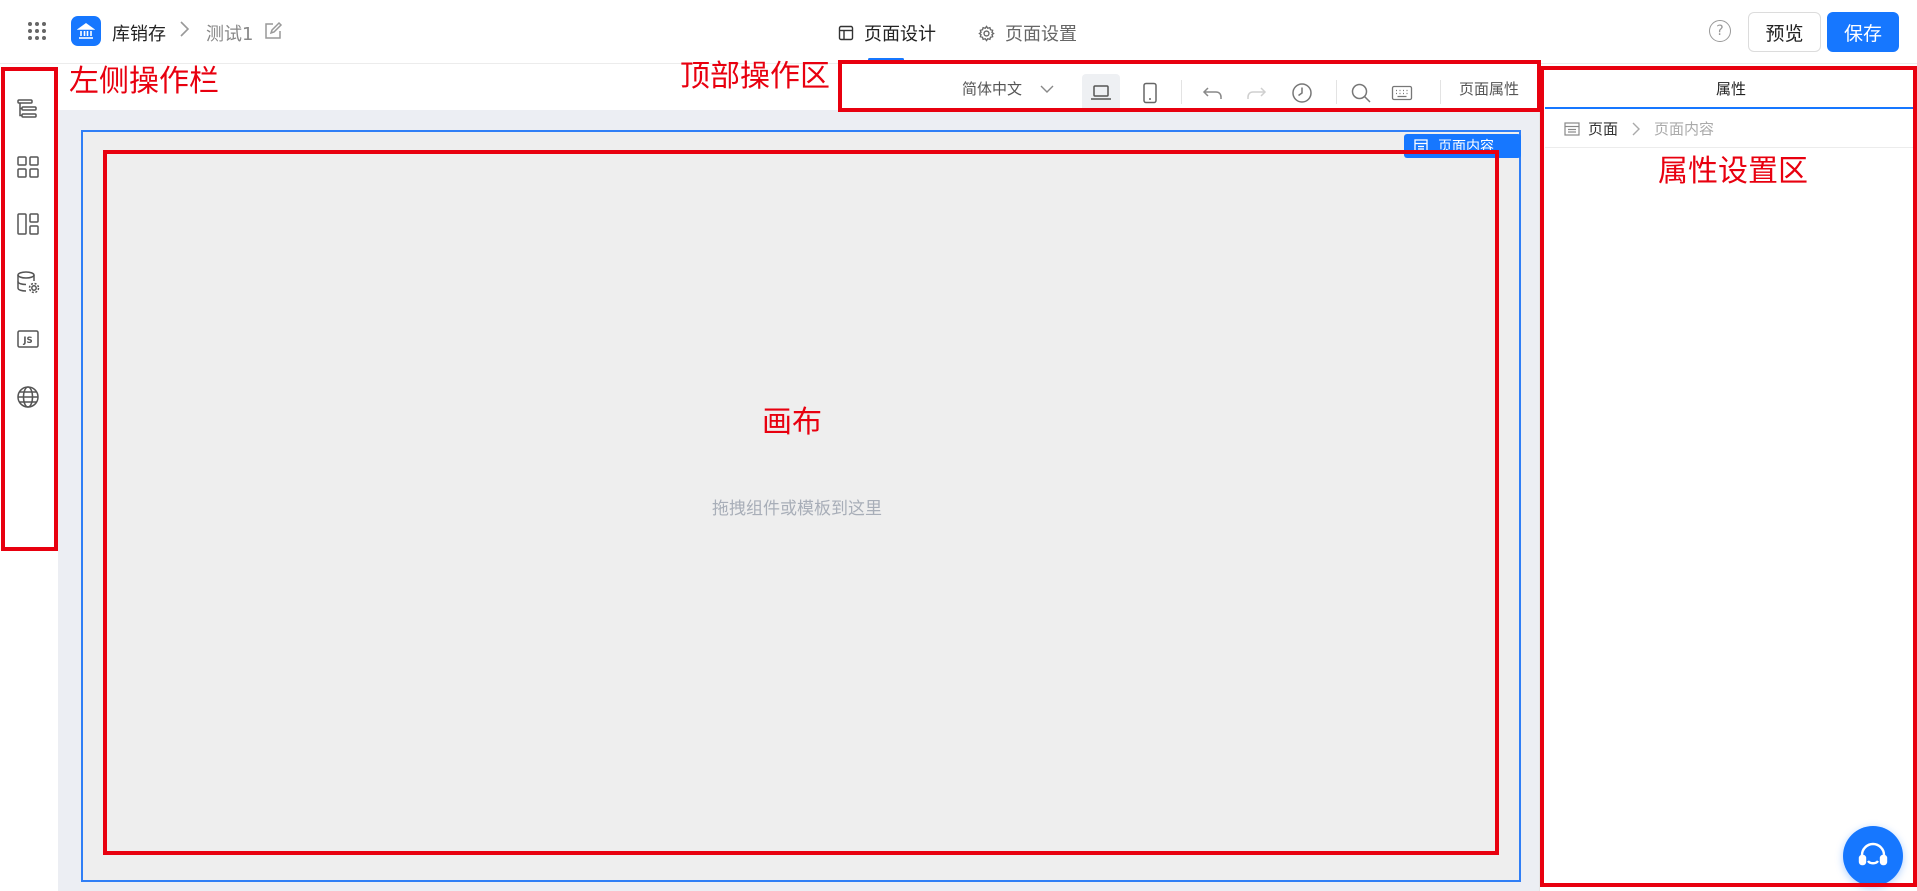 This screenshot has width=1917, height=891. What do you see at coordinates (1684, 129) in the screenshot?
I see `breadcrumb-page-content: 页面内容` at bounding box center [1684, 129].